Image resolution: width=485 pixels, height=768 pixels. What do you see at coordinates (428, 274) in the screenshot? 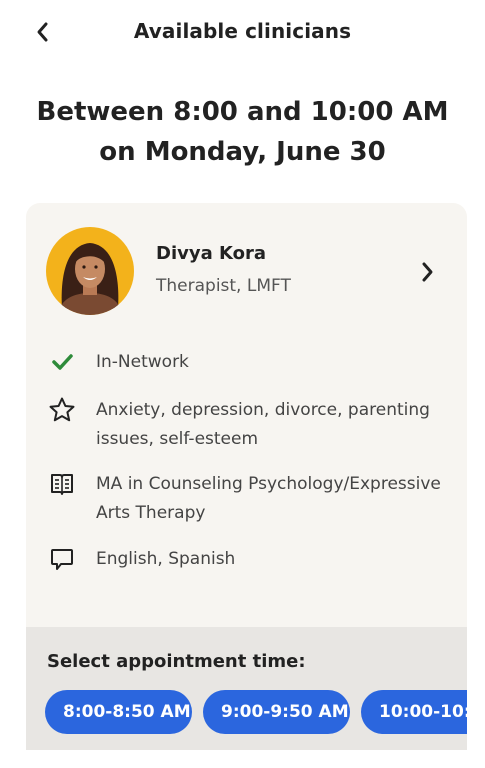
I see `chevron-right-icon` at bounding box center [428, 274].